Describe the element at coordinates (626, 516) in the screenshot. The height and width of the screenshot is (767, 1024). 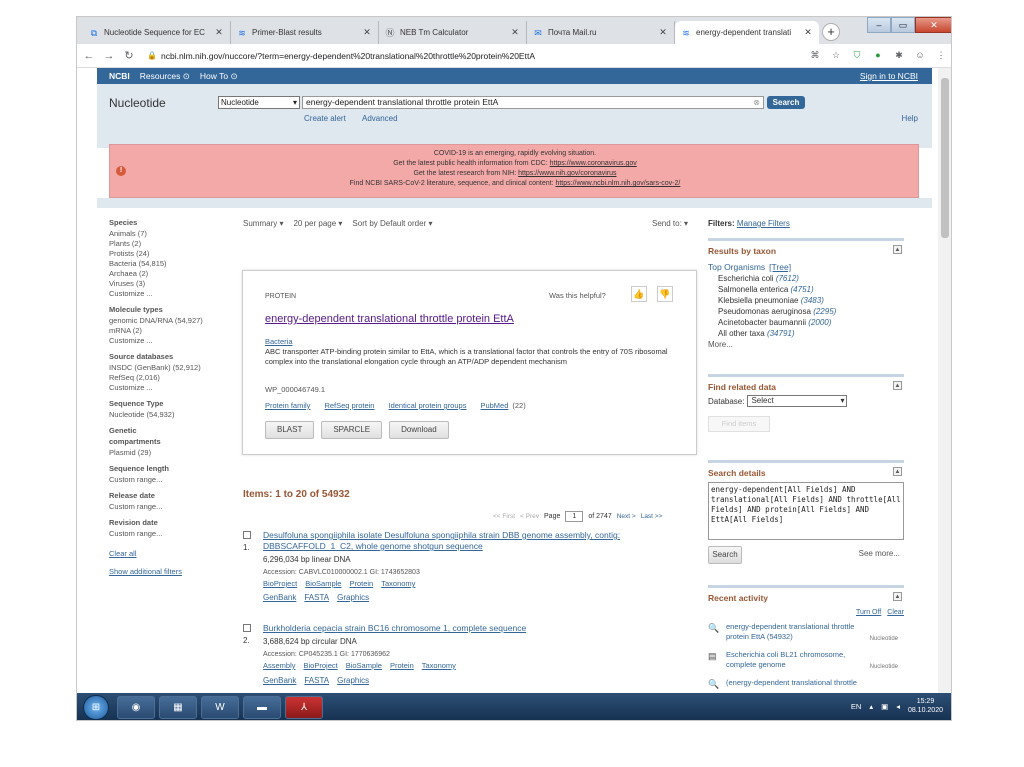
I see `next-page-link: Next >` at that location.